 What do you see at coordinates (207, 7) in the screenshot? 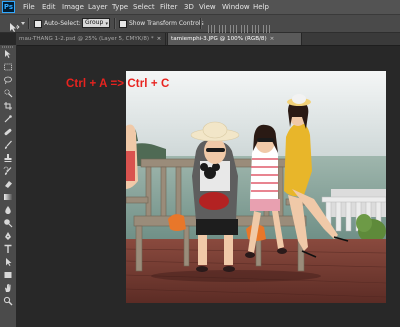
I see `menu-view: View` at bounding box center [207, 7].